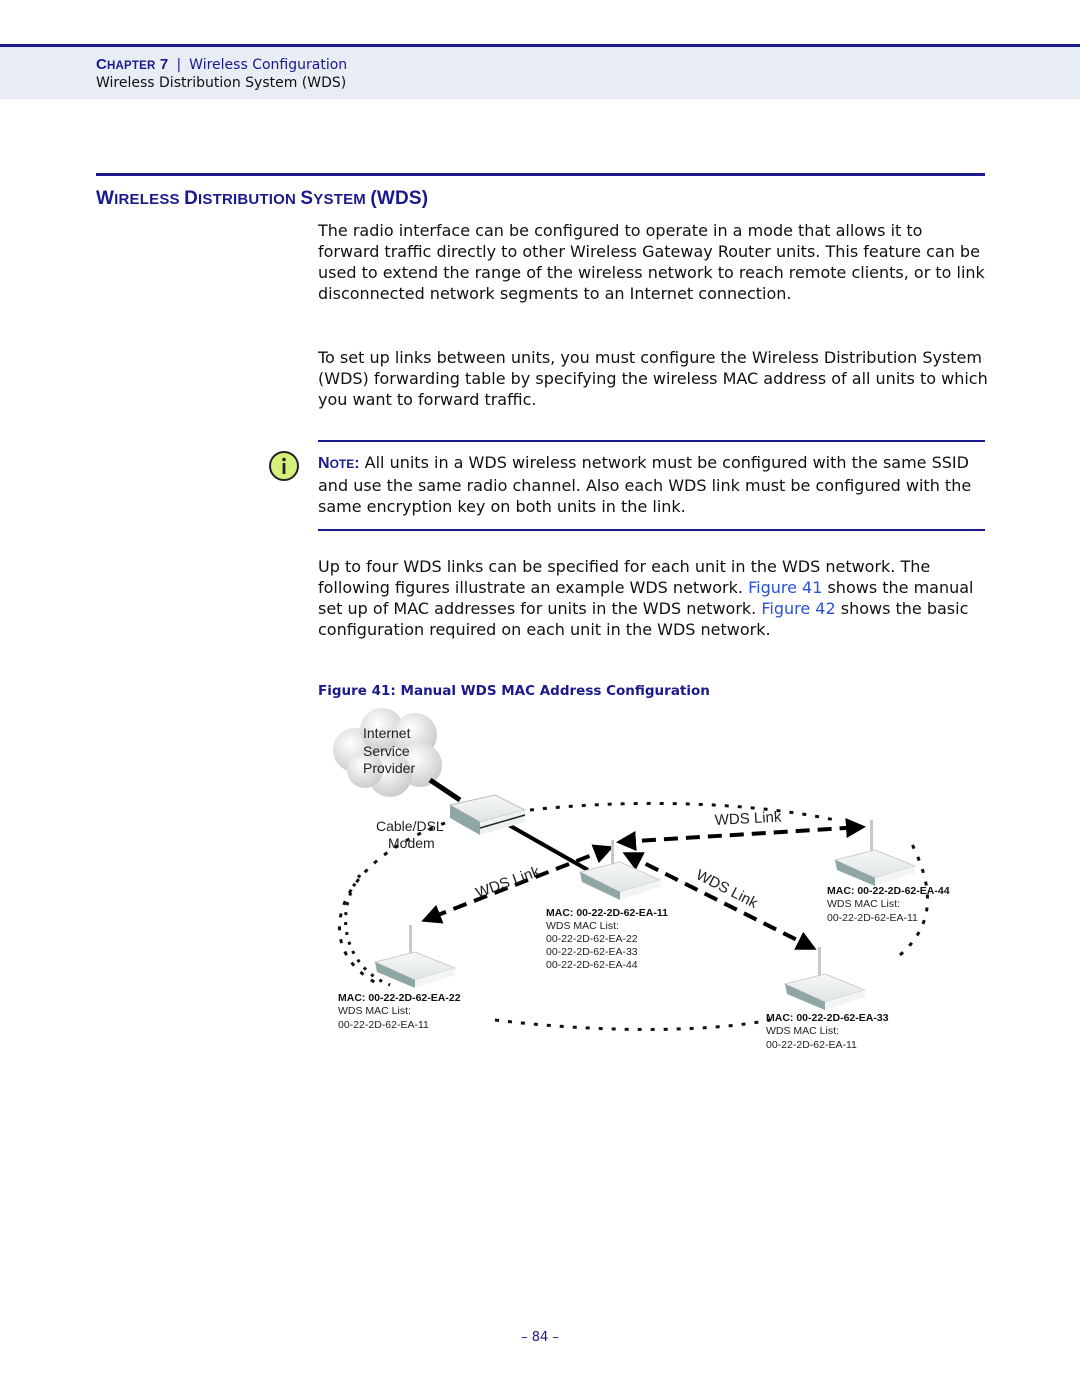 This screenshot has height=1397, width=1080. Describe the element at coordinates (415, 956) in the screenshot. I see `access-point-left-icon` at that location.